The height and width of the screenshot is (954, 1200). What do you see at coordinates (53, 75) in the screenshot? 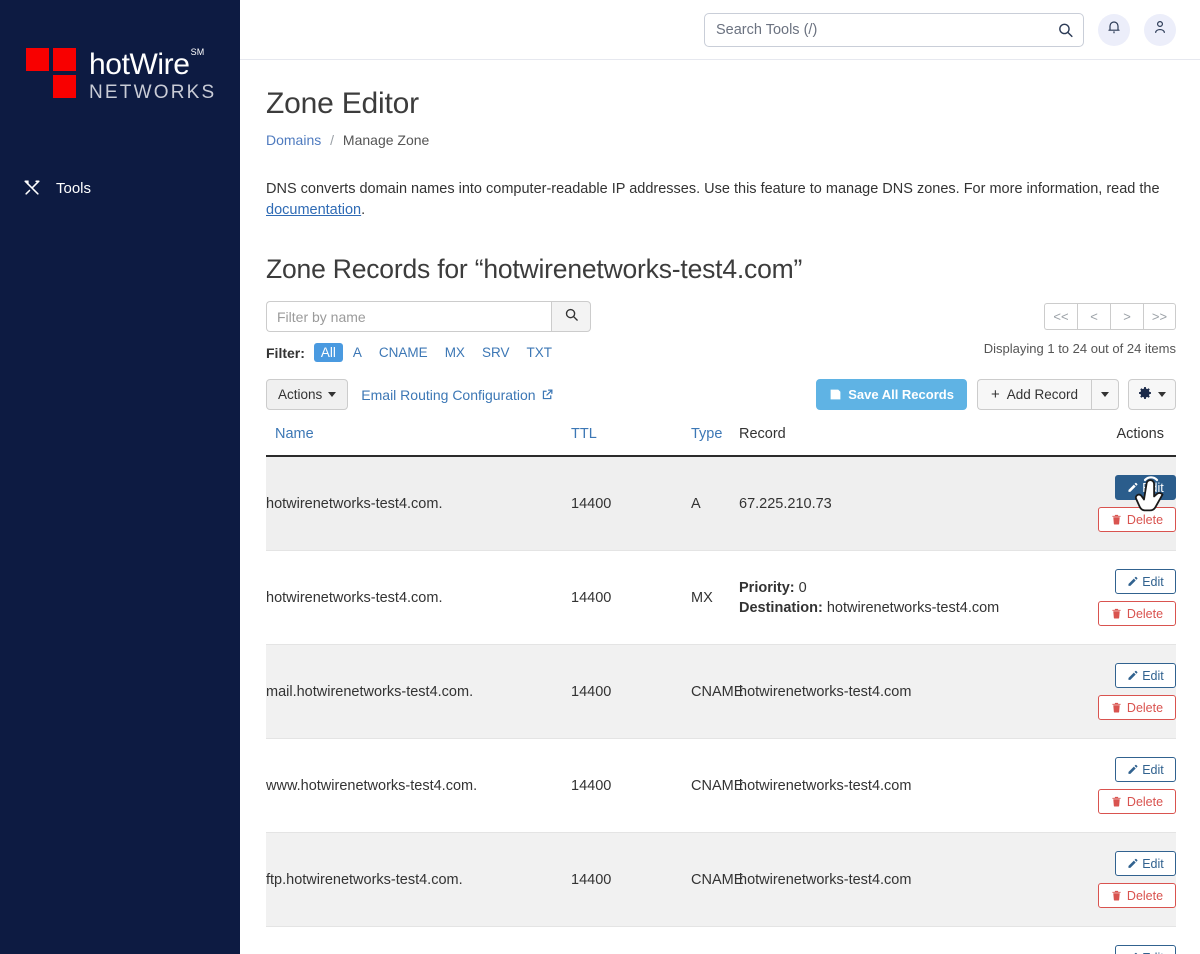
I see `logo-squares-icon` at bounding box center [53, 75].